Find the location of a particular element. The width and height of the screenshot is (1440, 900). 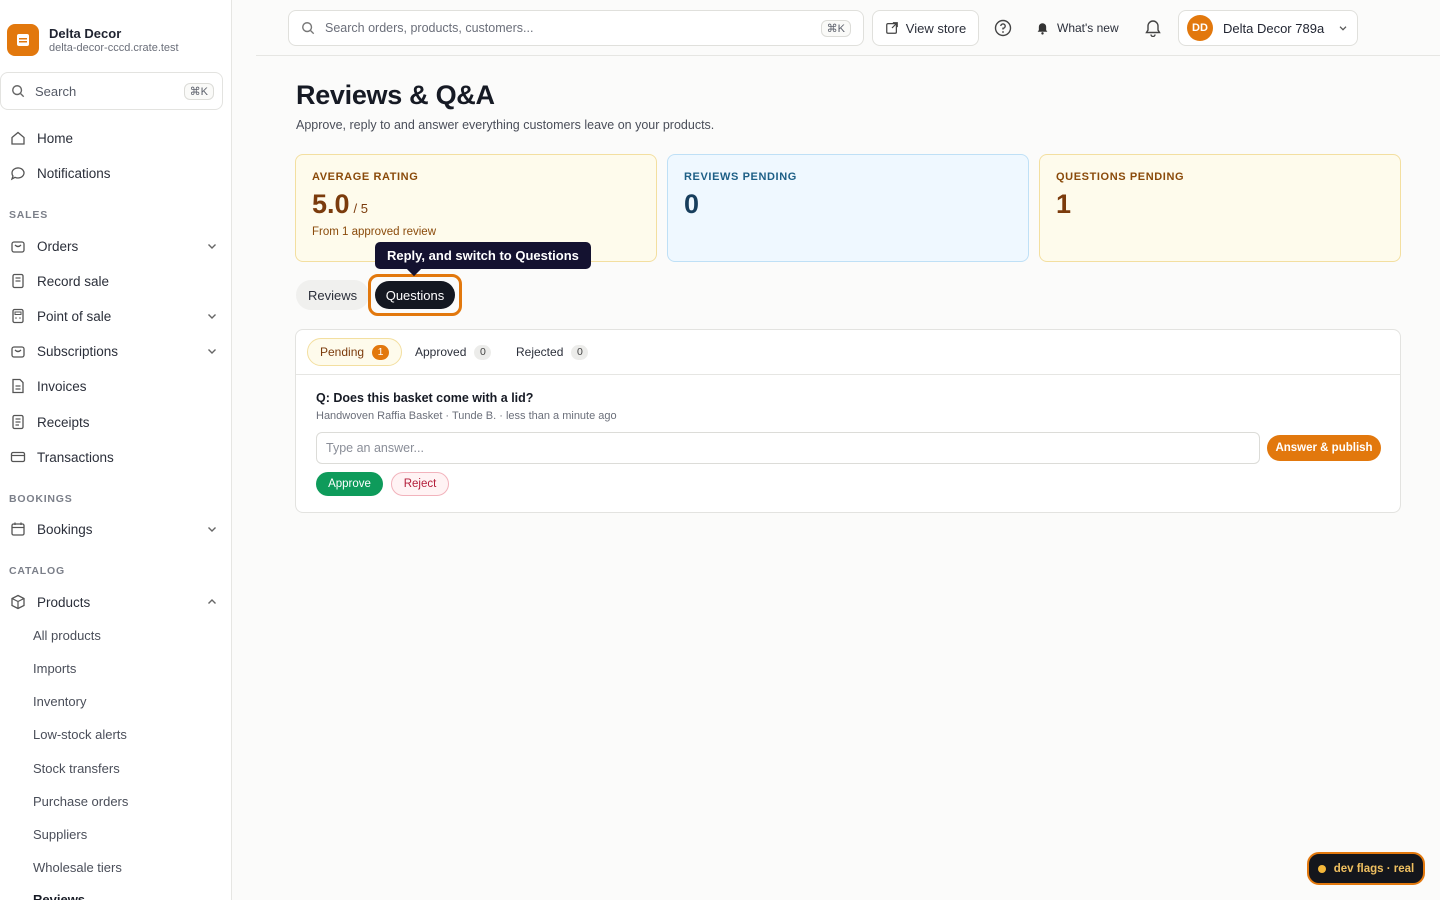

calendar-icon is located at coordinates (18, 529).